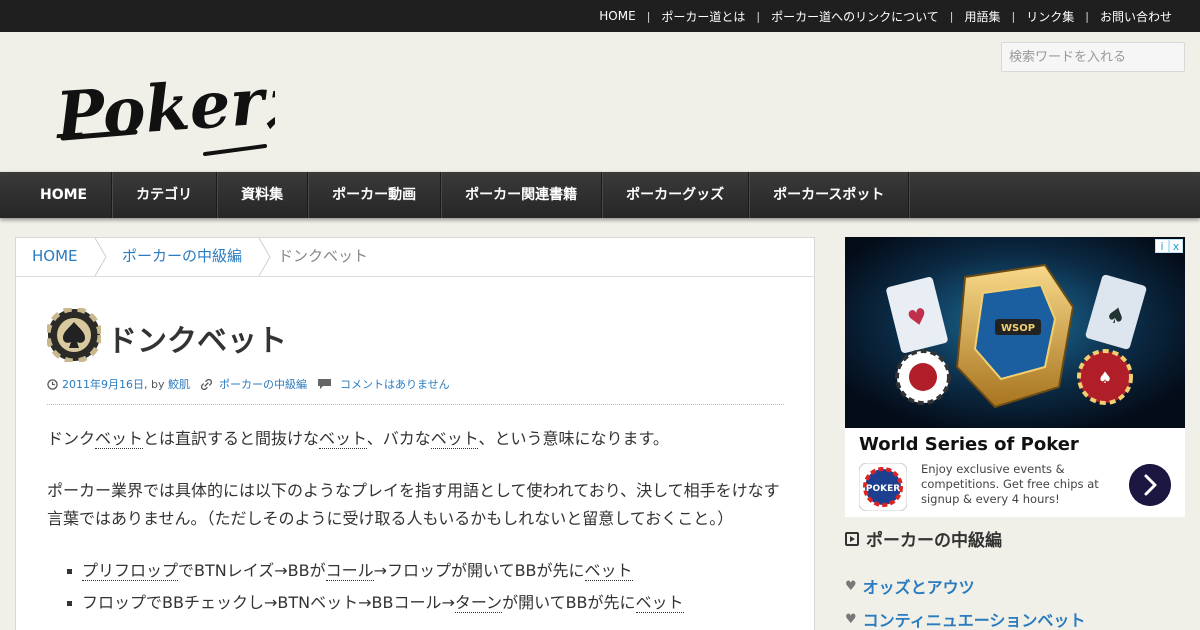 The image size is (1200, 630). What do you see at coordinates (415, 404) in the screenshot?
I see `meta-divider` at bounding box center [415, 404].